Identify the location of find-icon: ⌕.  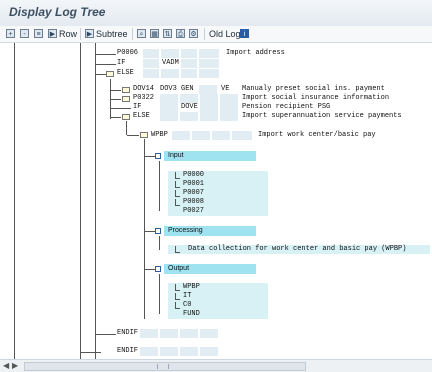
(141, 33).